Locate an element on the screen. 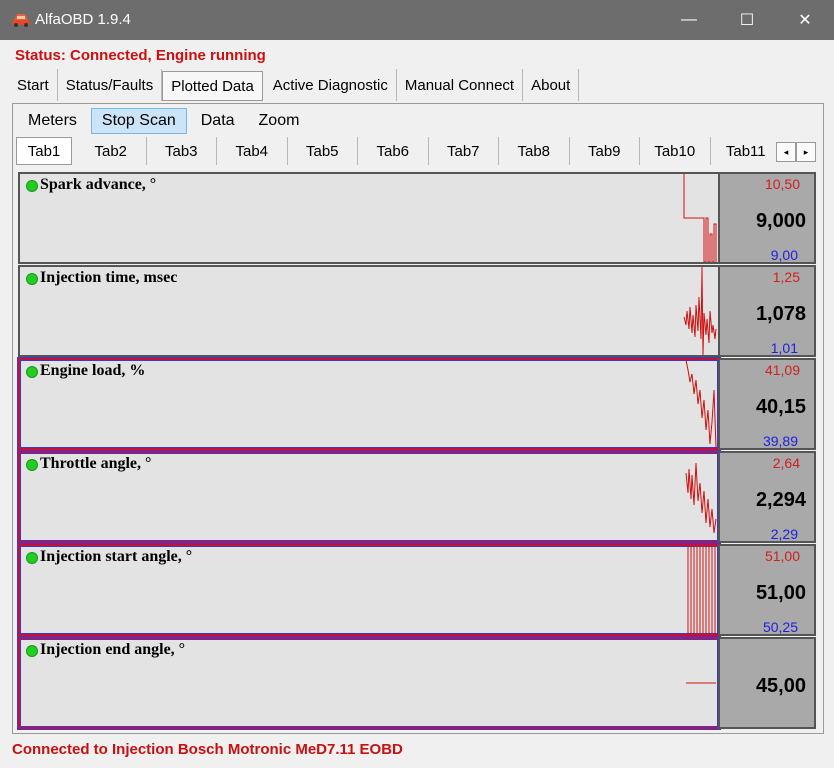  tab-tab4: Tab4 is located at coordinates (252, 151).